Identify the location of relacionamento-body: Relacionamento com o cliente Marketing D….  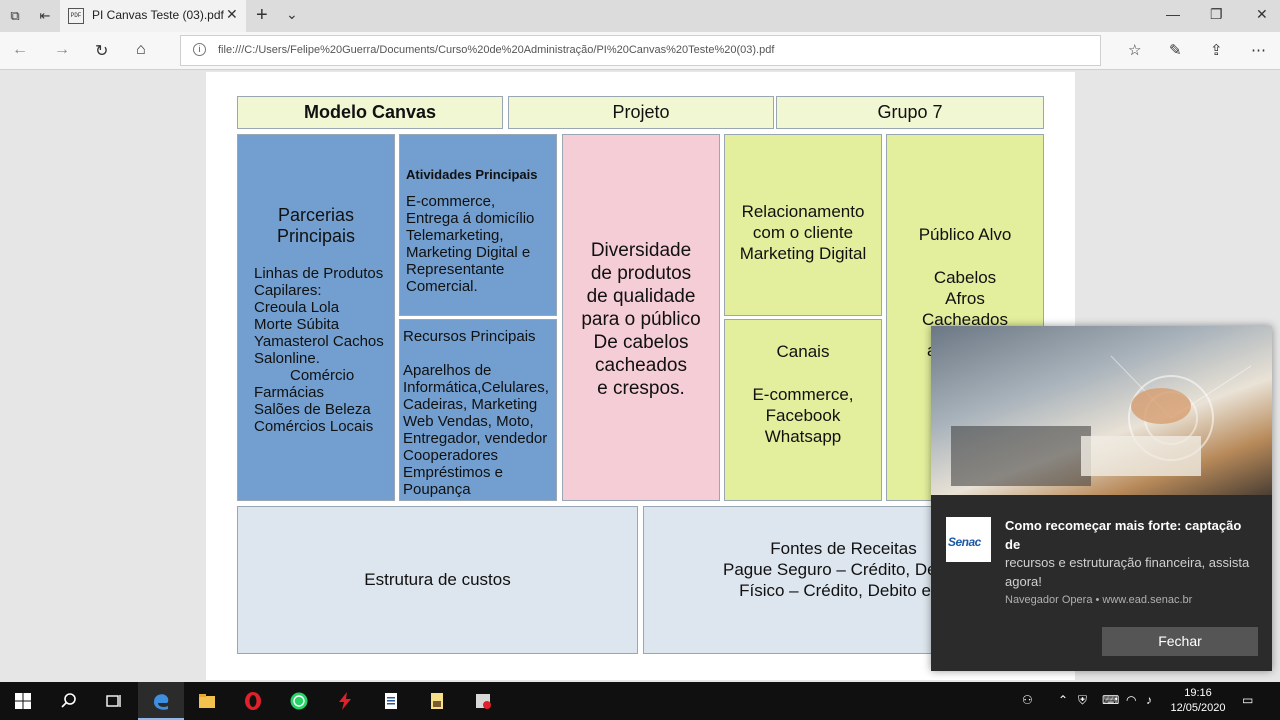
(803, 232).